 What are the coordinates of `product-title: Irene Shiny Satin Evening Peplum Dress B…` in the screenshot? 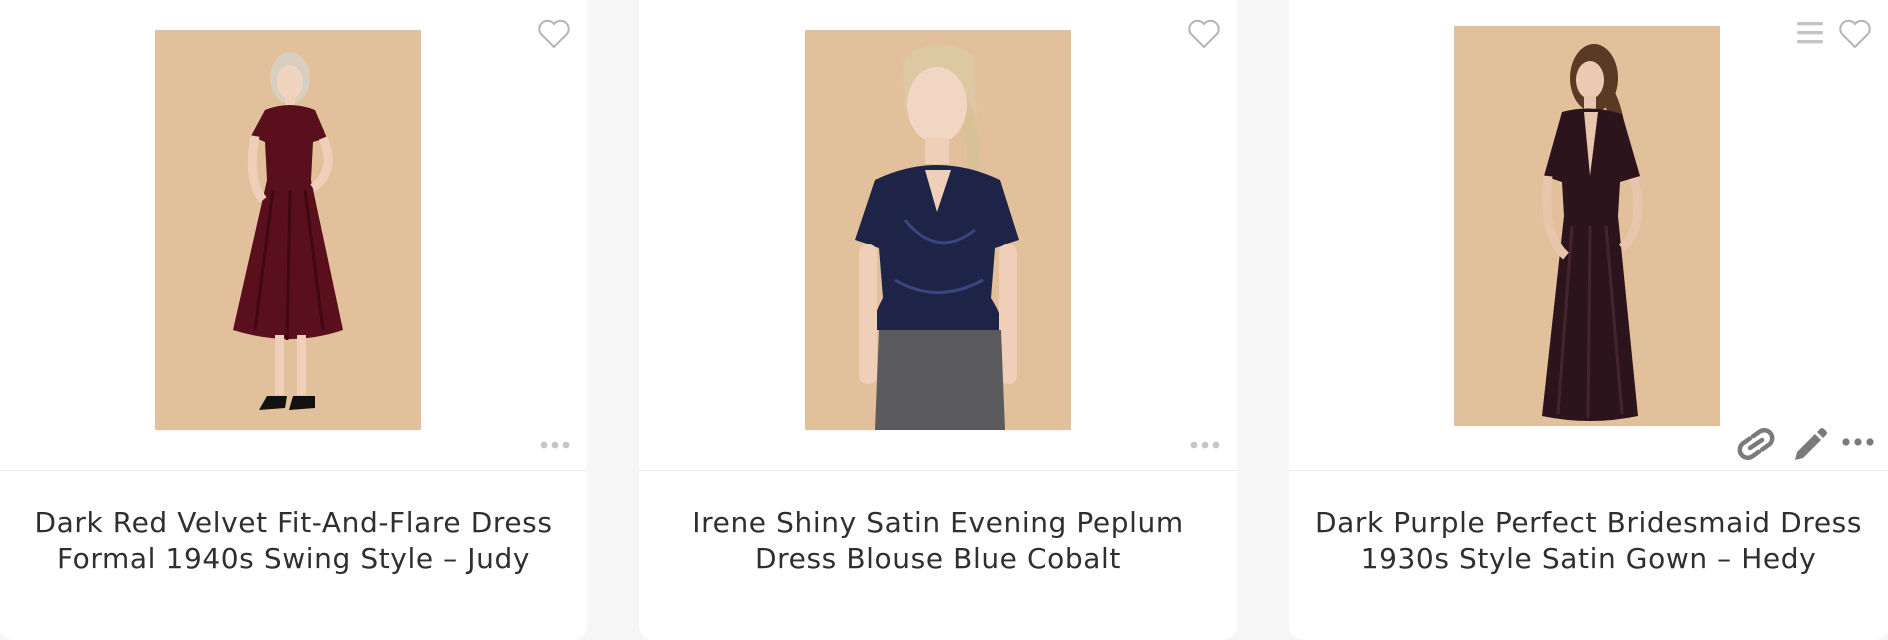 It's located at (938, 541).